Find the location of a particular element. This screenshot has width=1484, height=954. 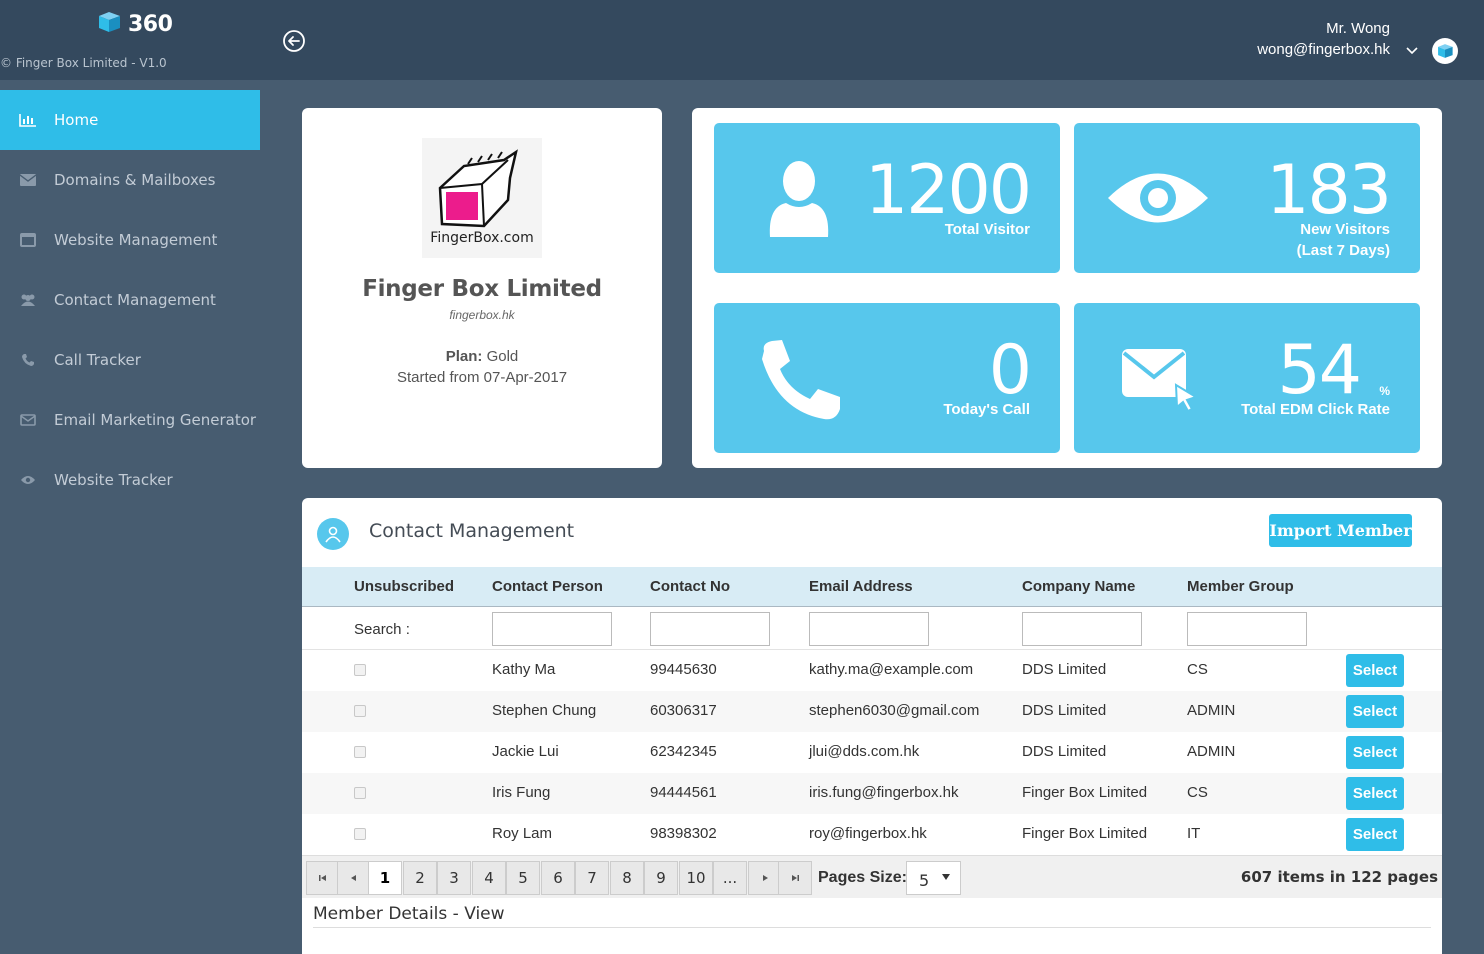

column-header: Contact Person is located at coordinates (547, 586).